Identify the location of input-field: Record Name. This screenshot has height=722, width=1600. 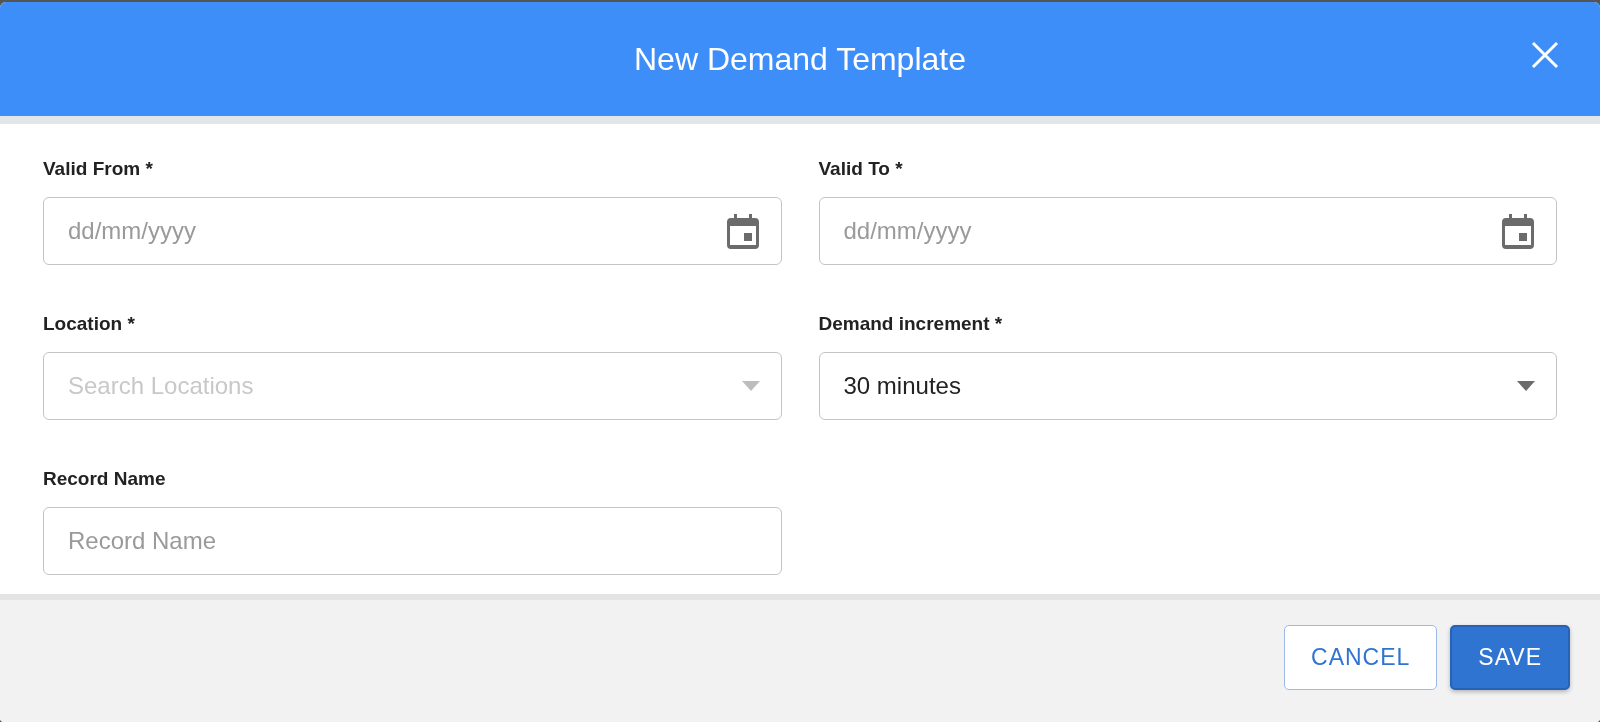
(412, 541).